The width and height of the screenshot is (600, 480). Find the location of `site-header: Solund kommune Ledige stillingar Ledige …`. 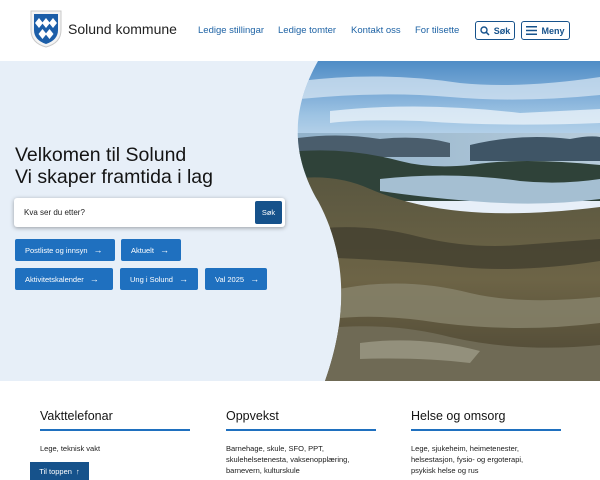

site-header: Solund kommune Ledige stillingar Ledige … is located at coordinates (300, 30).